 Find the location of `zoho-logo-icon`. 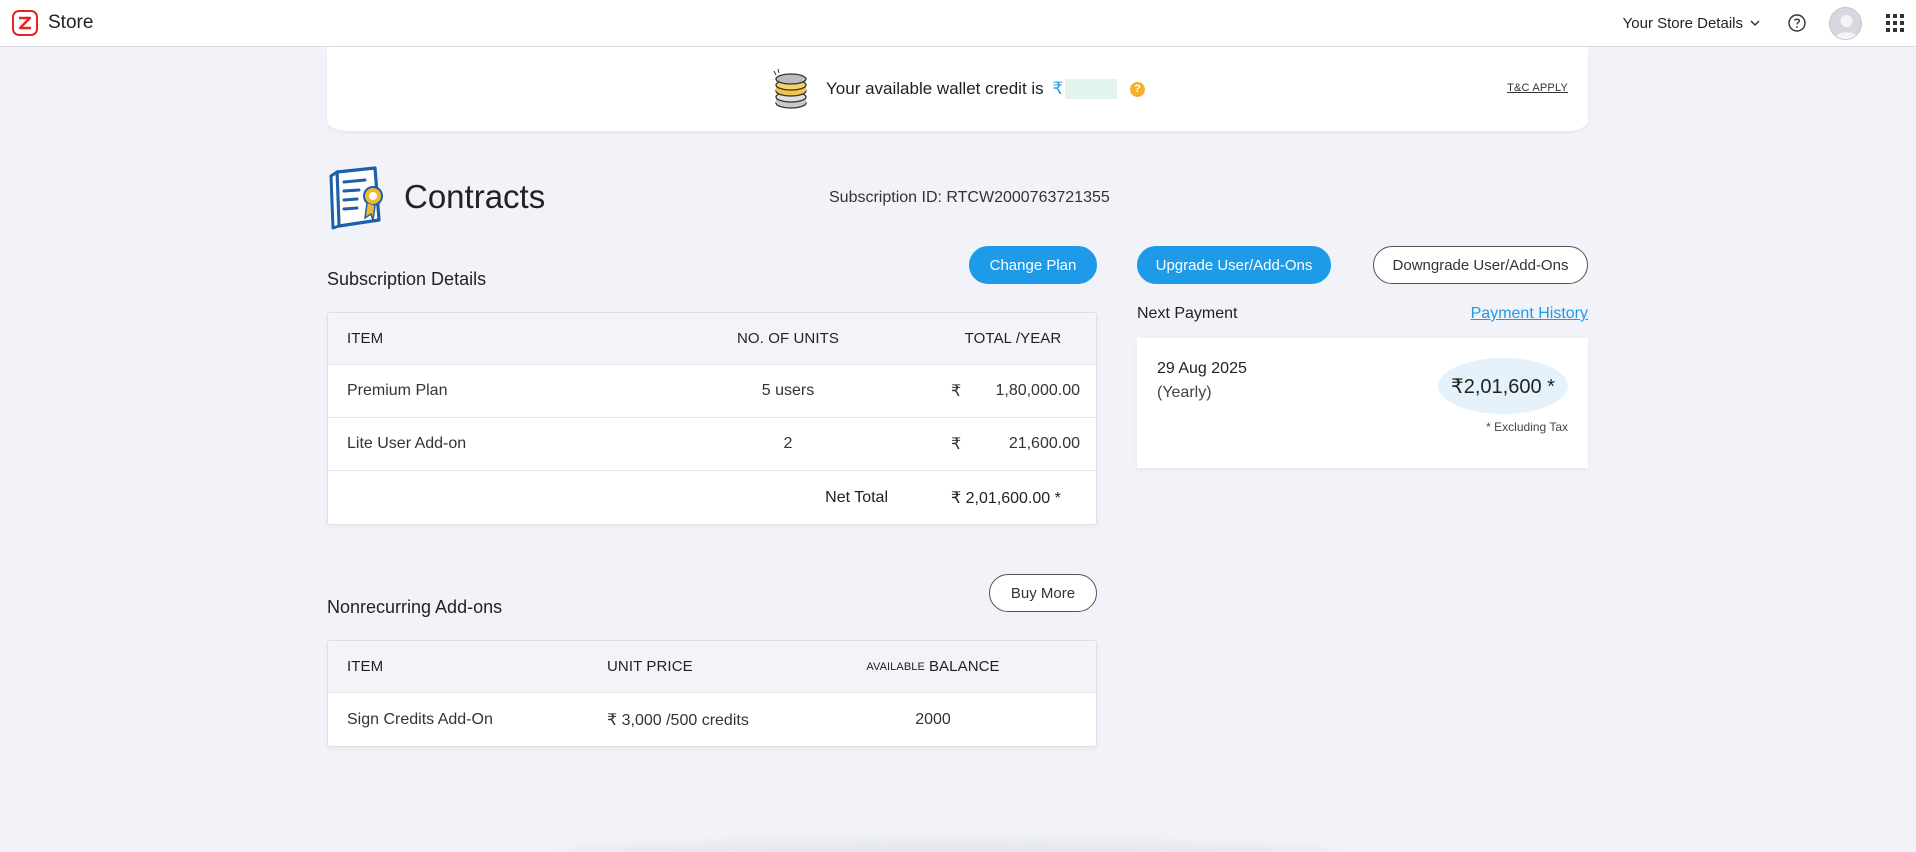

zoho-logo-icon is located at coordinates (25, 23).